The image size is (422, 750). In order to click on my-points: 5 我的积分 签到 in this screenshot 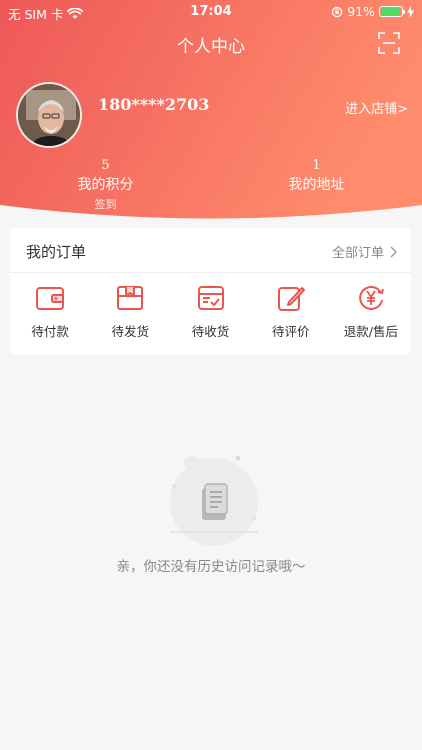, I will do `click(105, 185)`.